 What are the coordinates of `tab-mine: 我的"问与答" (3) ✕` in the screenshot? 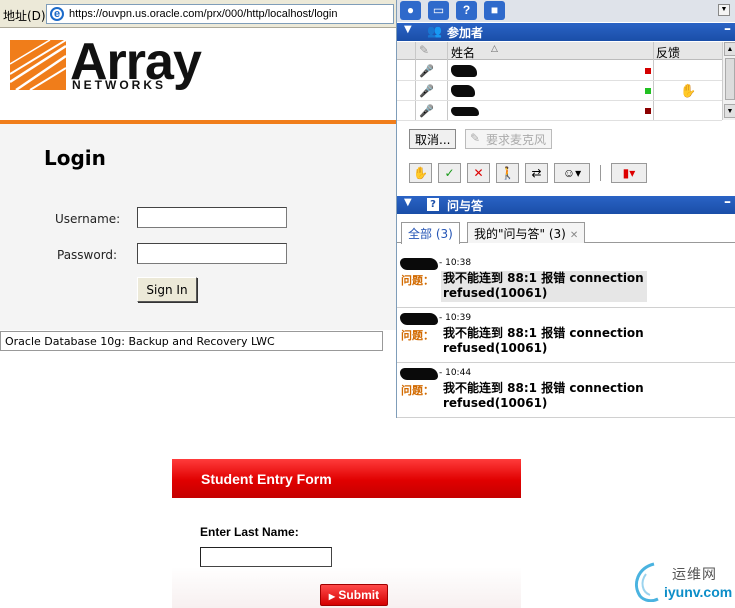 It's located at (526, 232).